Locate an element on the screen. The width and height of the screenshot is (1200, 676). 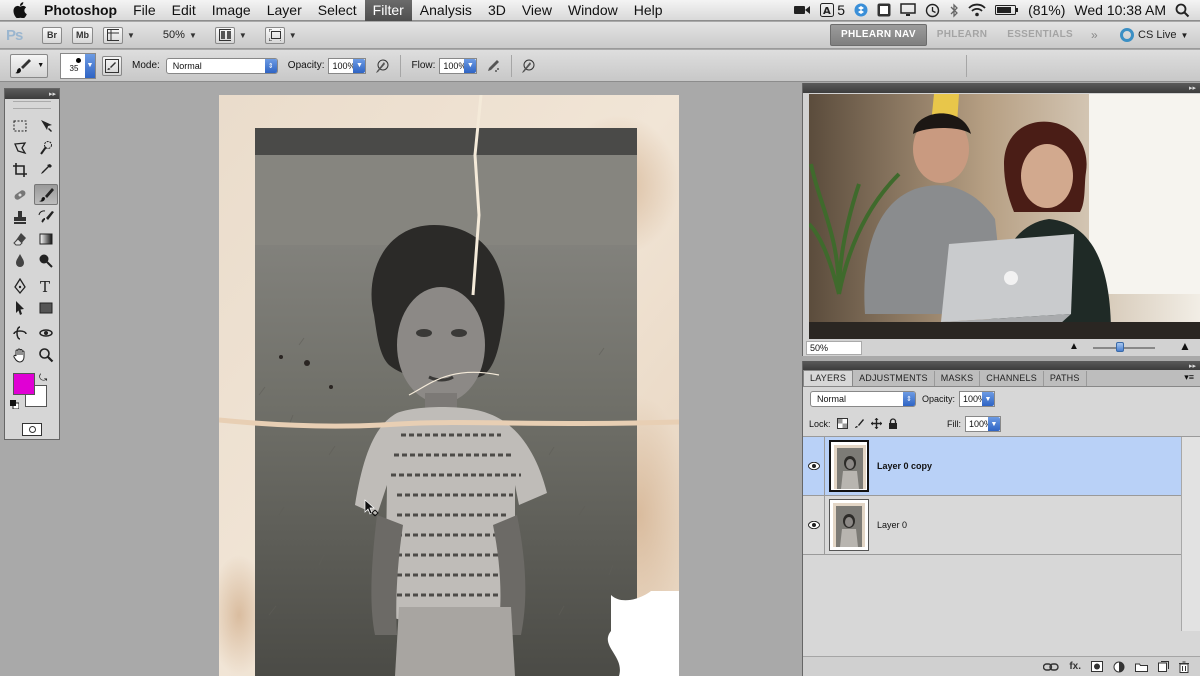
lock-pixels-icon is located at coordinates (859, 423).